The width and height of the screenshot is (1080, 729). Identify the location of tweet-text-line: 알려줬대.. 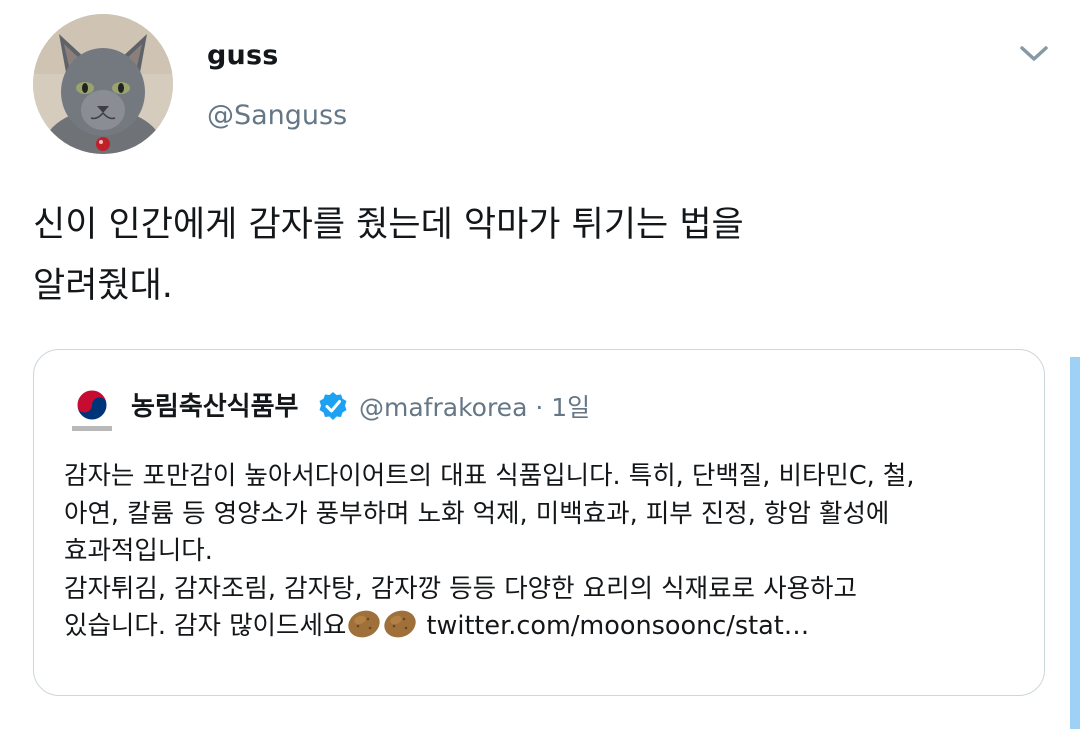
(103, 286).